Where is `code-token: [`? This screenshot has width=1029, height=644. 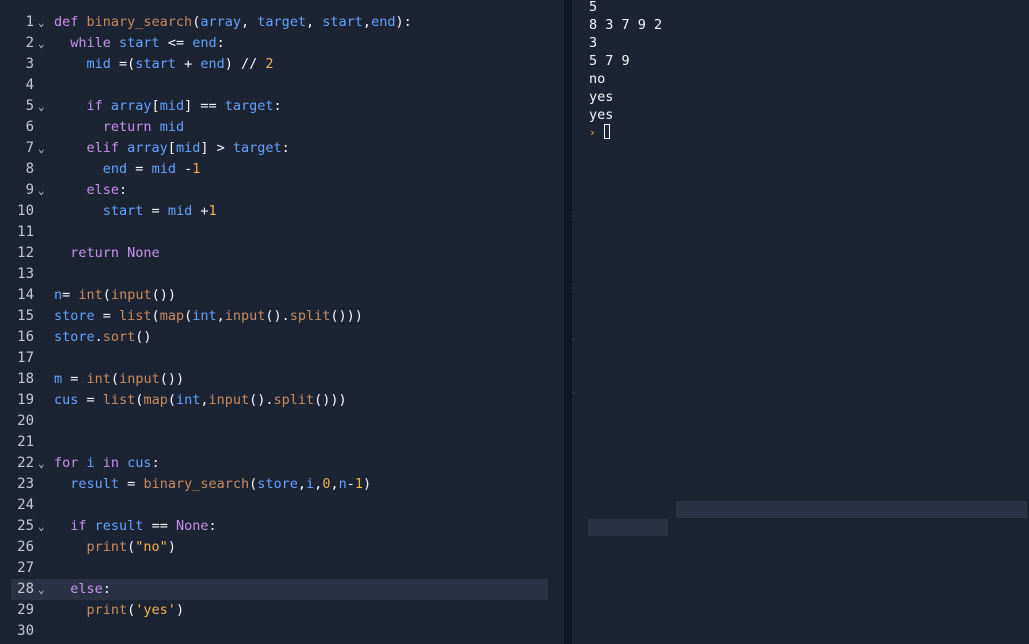 code-token: [ is located at coordinates (155, 106).